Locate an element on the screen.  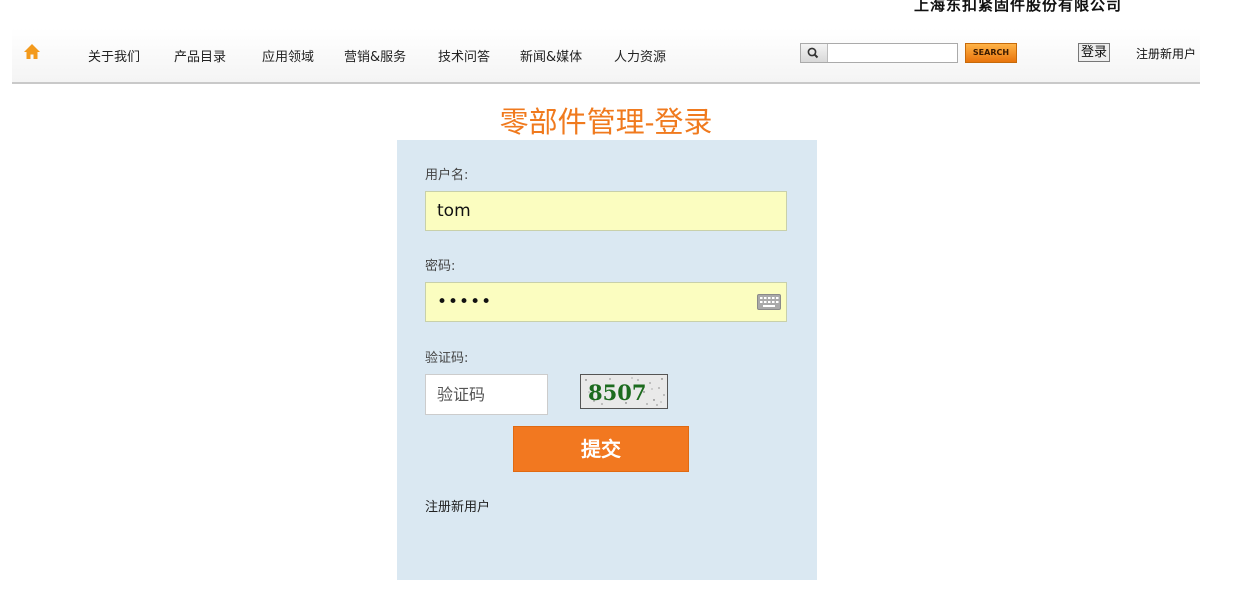
nav-item-products: 产品目录 is located at coordinates (200, 55).